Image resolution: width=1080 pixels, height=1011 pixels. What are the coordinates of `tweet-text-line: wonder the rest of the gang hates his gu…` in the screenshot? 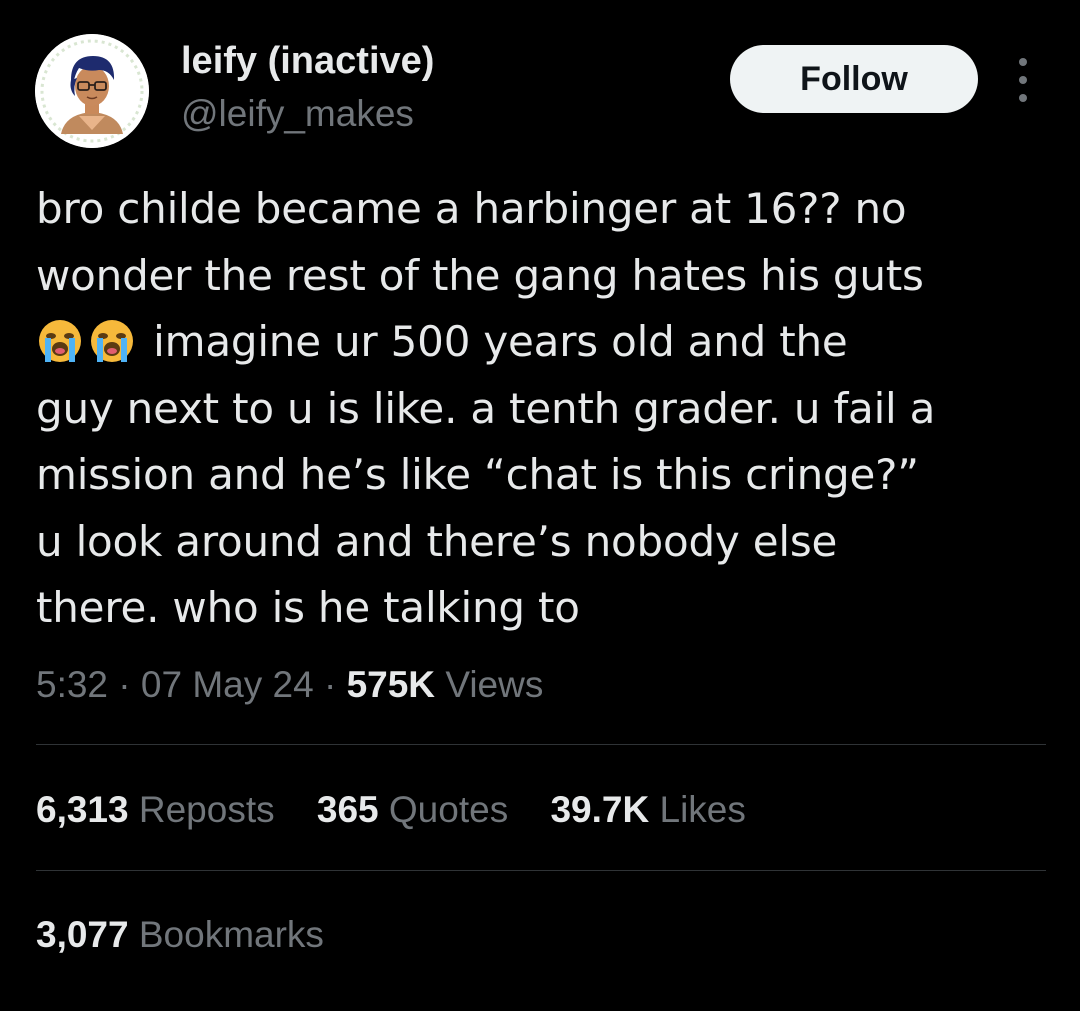 It's located at (480, 275).